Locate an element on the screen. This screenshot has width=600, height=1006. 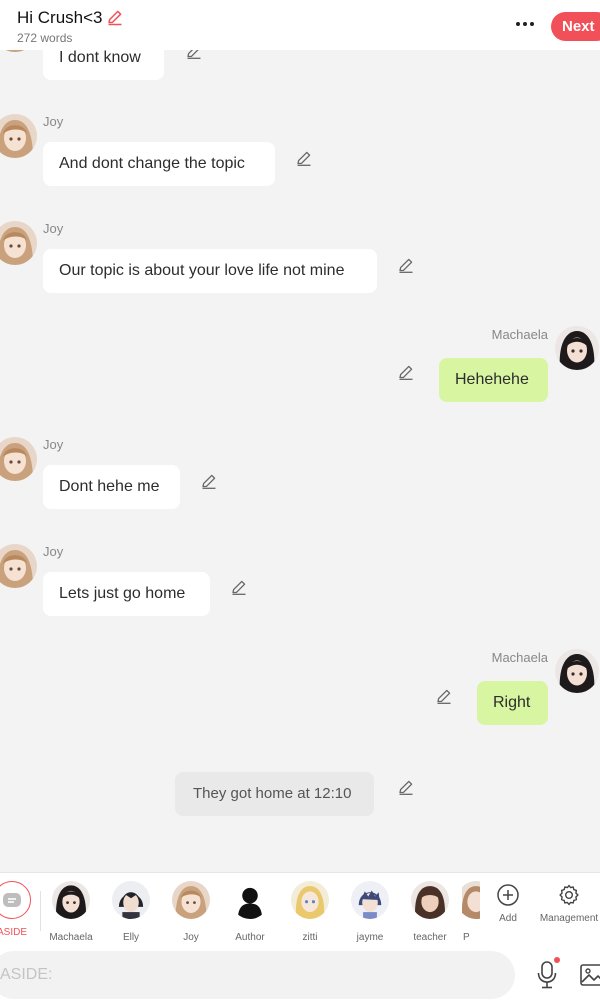
avatar-elly is located at coordinates (131, 900).